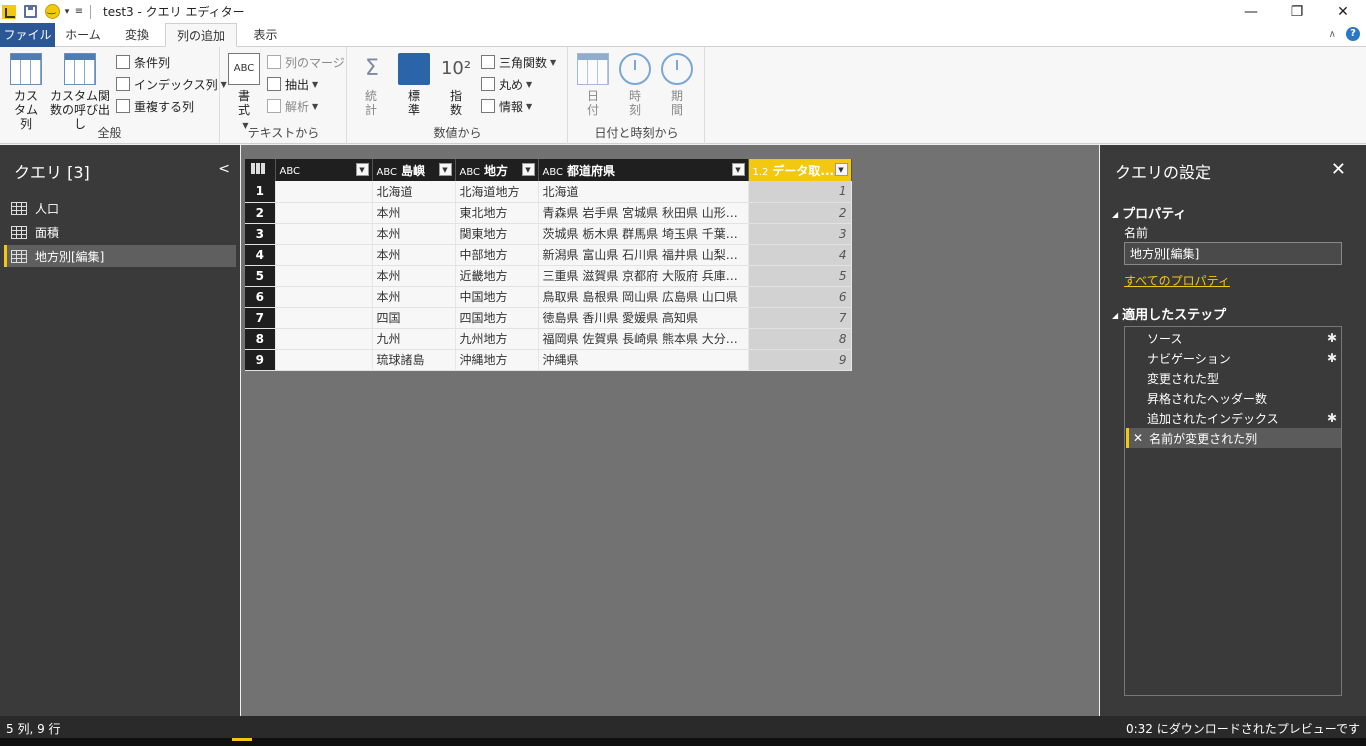  What do you see at coordinates (643, 297) in the screenshot?
I see `table-cell: 鳥取県 島根県 岡山県 広島県 山口県` at bounding box center [643, 297].